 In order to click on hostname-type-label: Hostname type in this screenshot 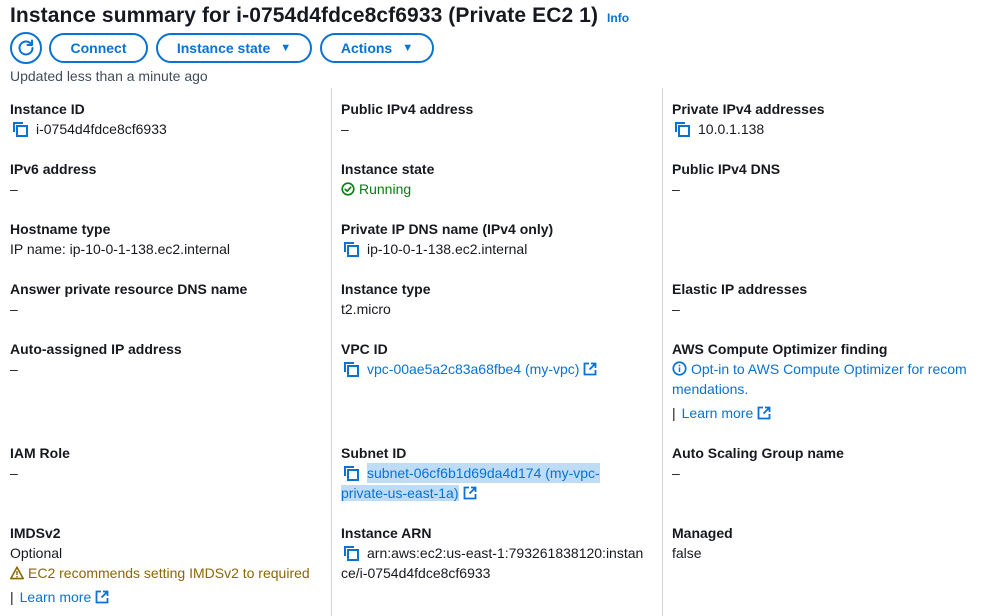, I will do `click(60, 229)`.